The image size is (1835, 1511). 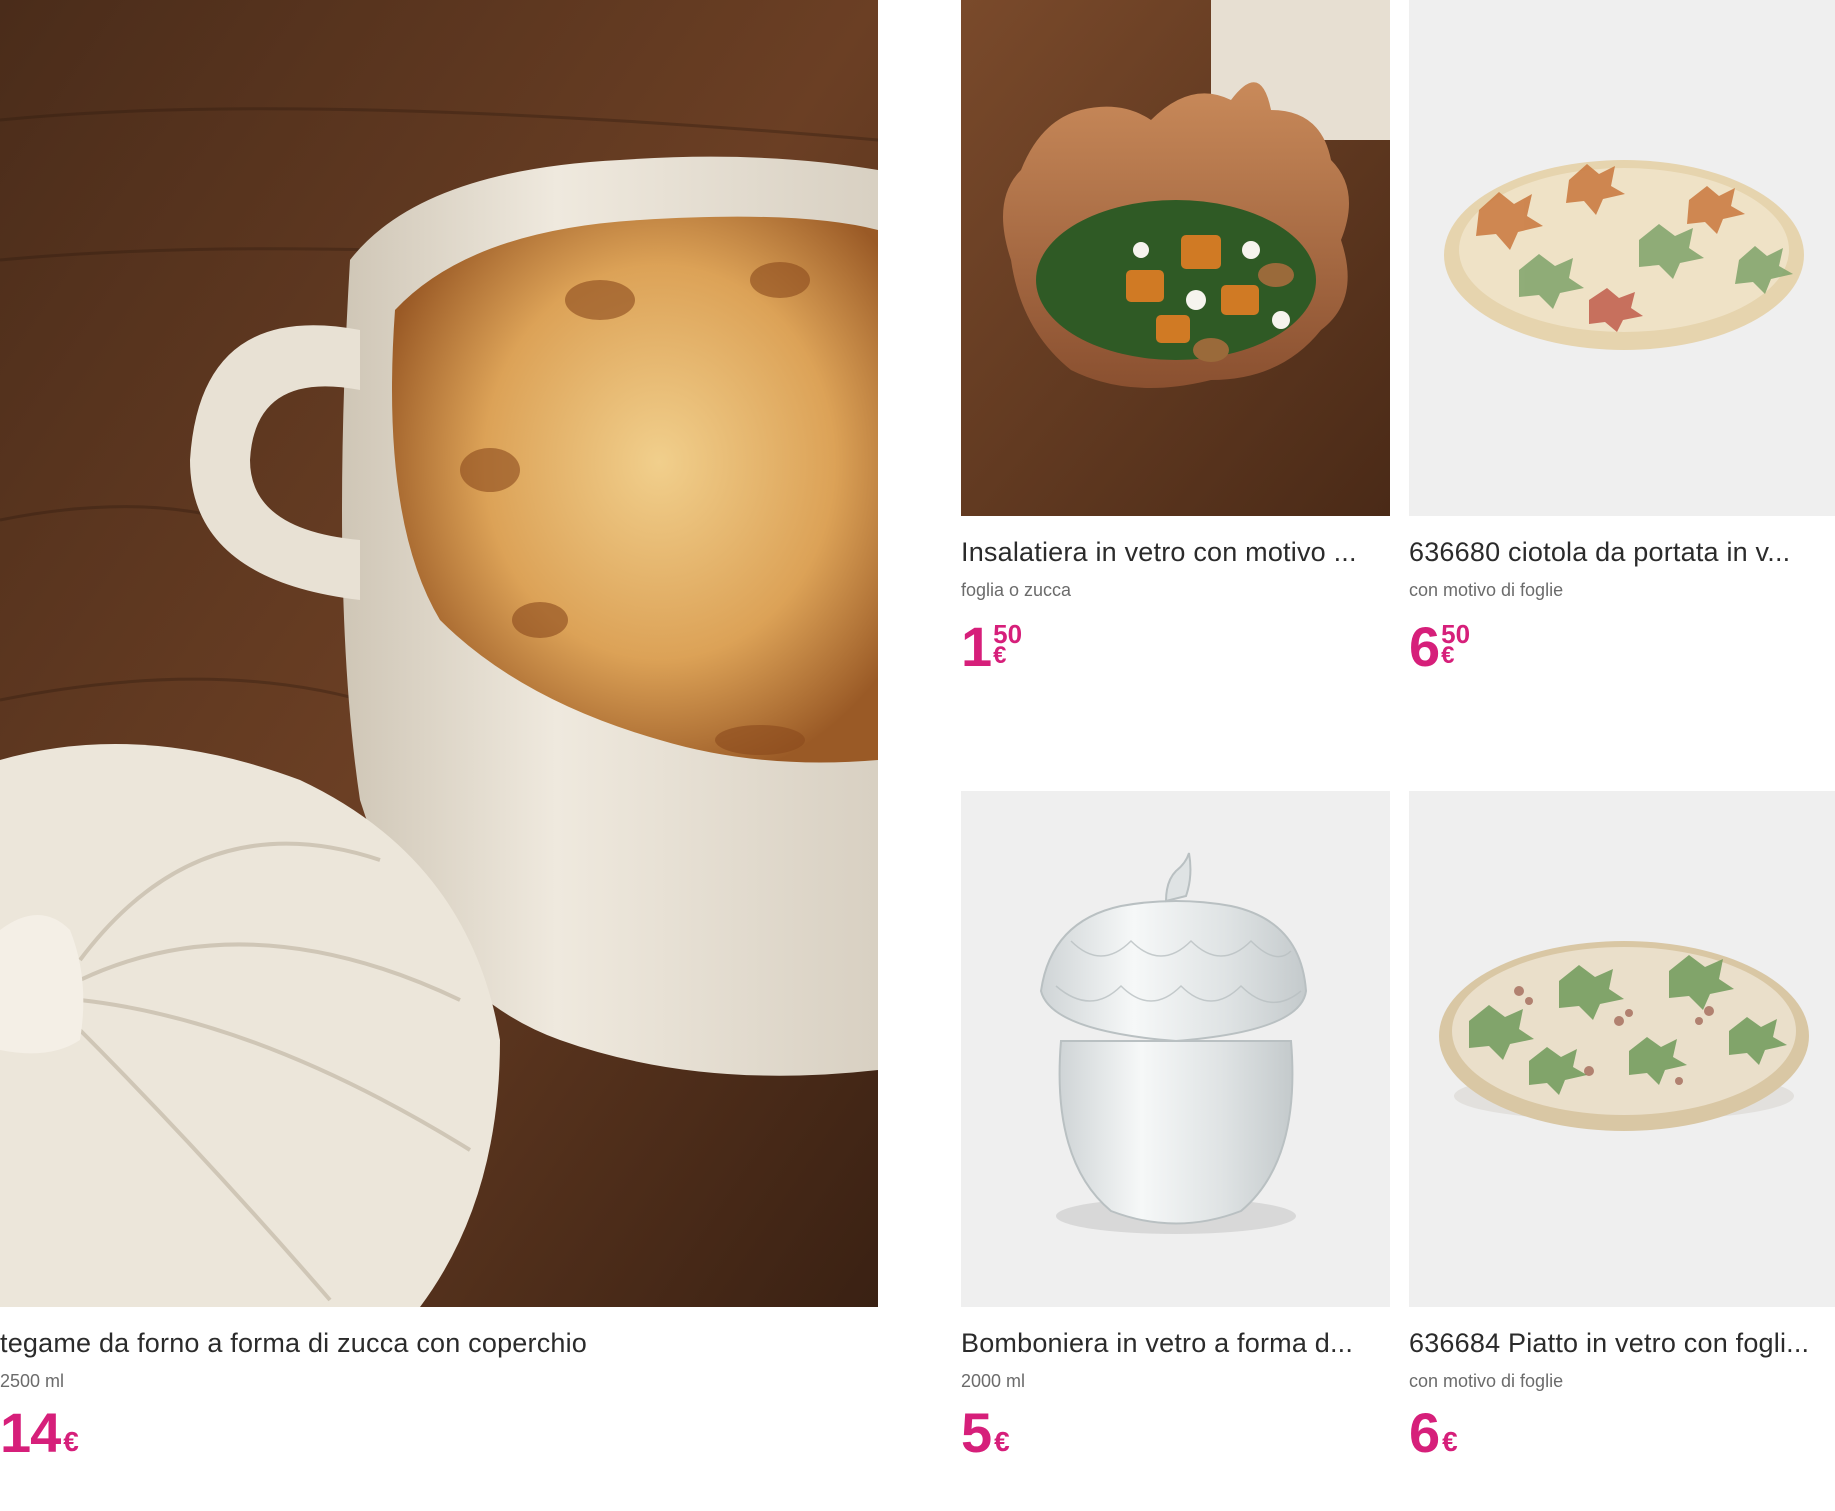 What do you see at coordinates (30, 1432) in the screenshot?
I see `price-integer: 14` at bounding box center [30, 1432].